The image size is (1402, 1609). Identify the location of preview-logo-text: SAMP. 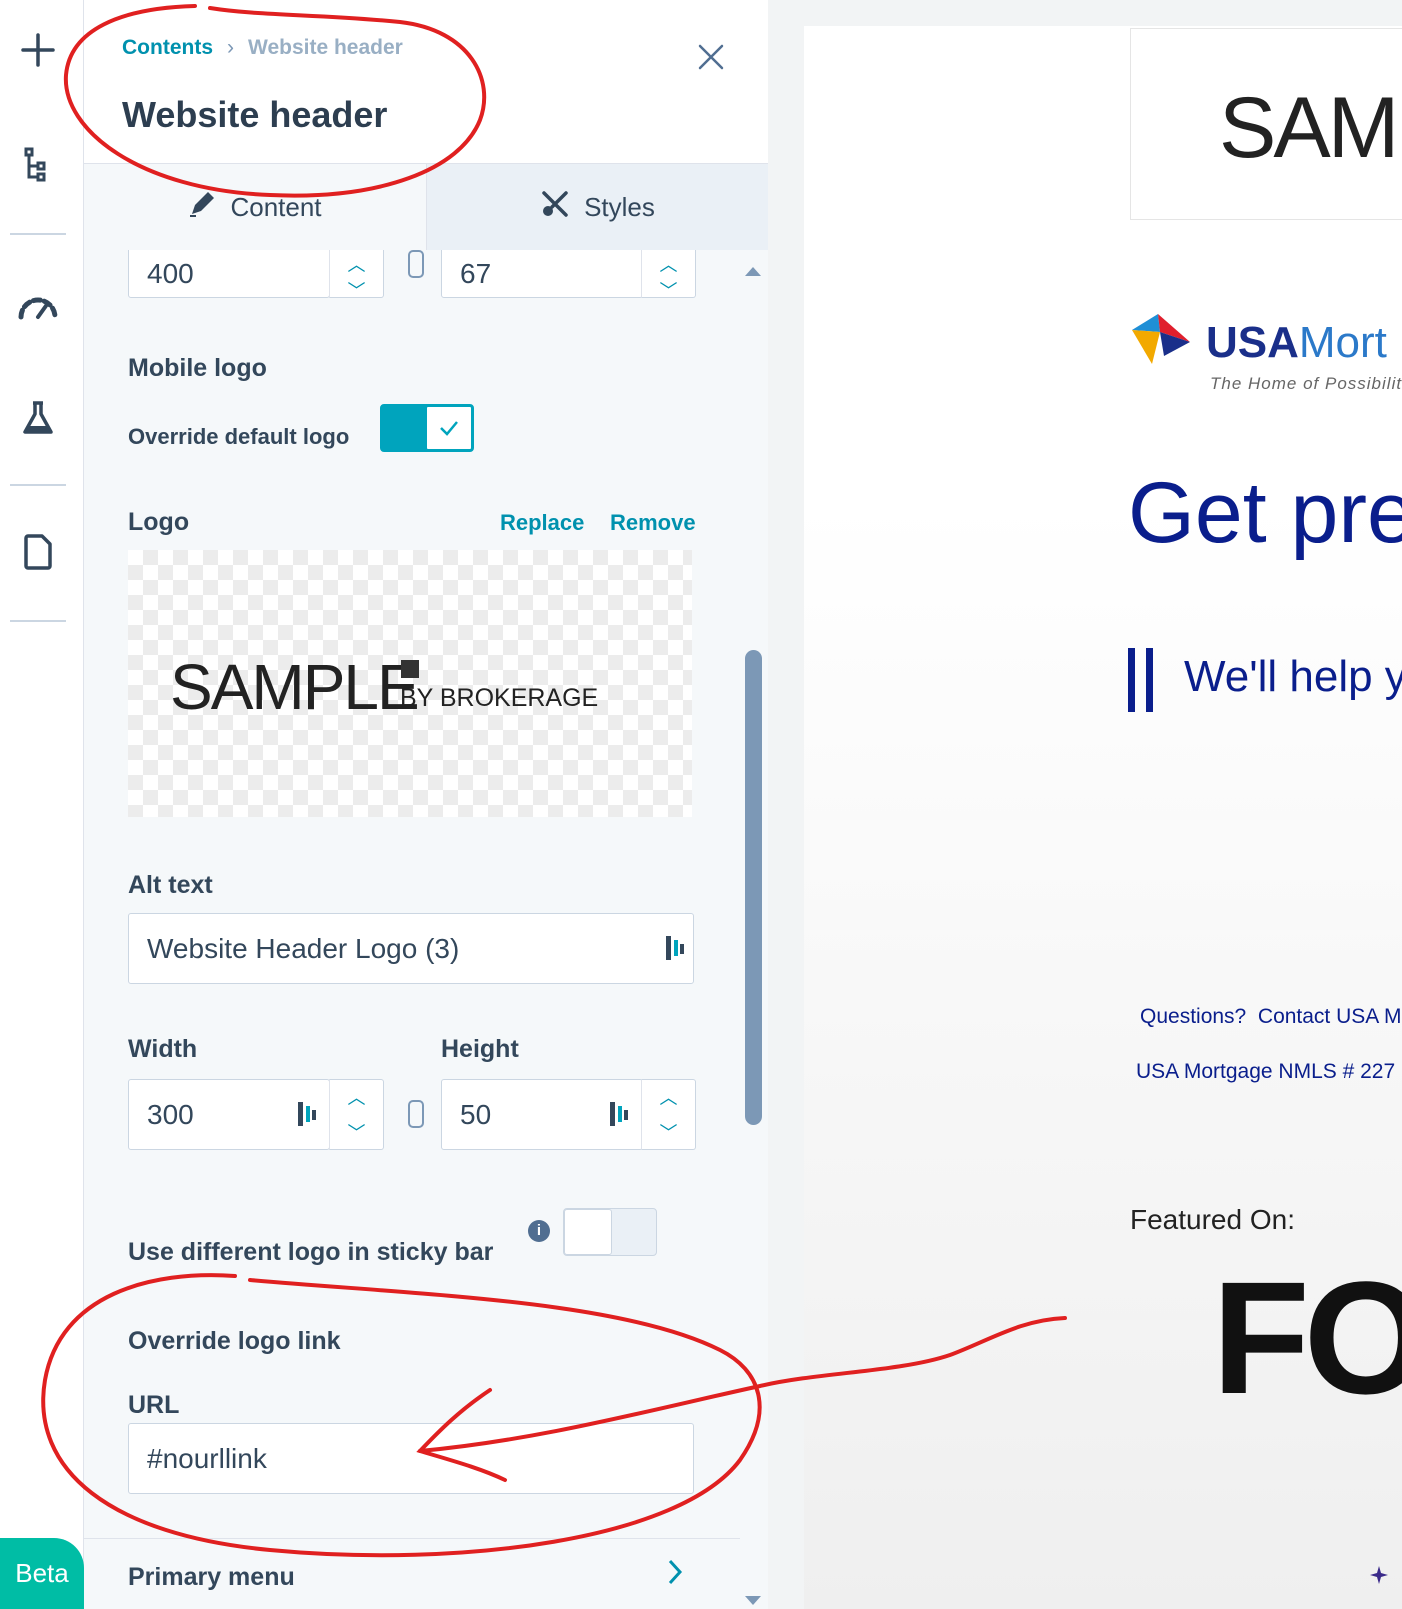
(1310, 128).